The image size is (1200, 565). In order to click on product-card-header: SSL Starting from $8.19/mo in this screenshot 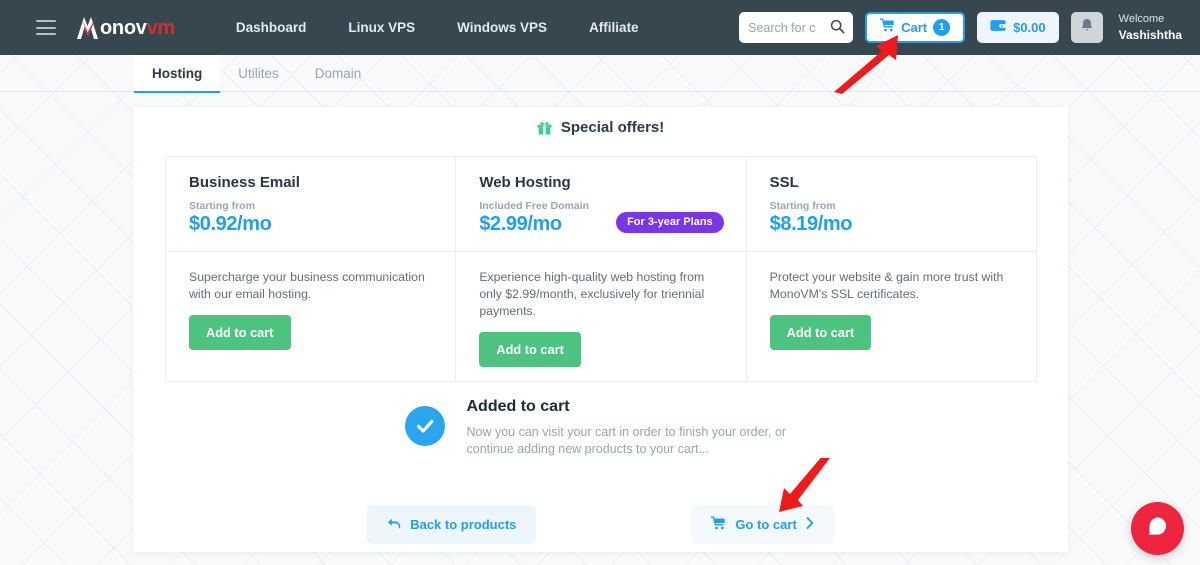, I will do `click(891, 204)`.